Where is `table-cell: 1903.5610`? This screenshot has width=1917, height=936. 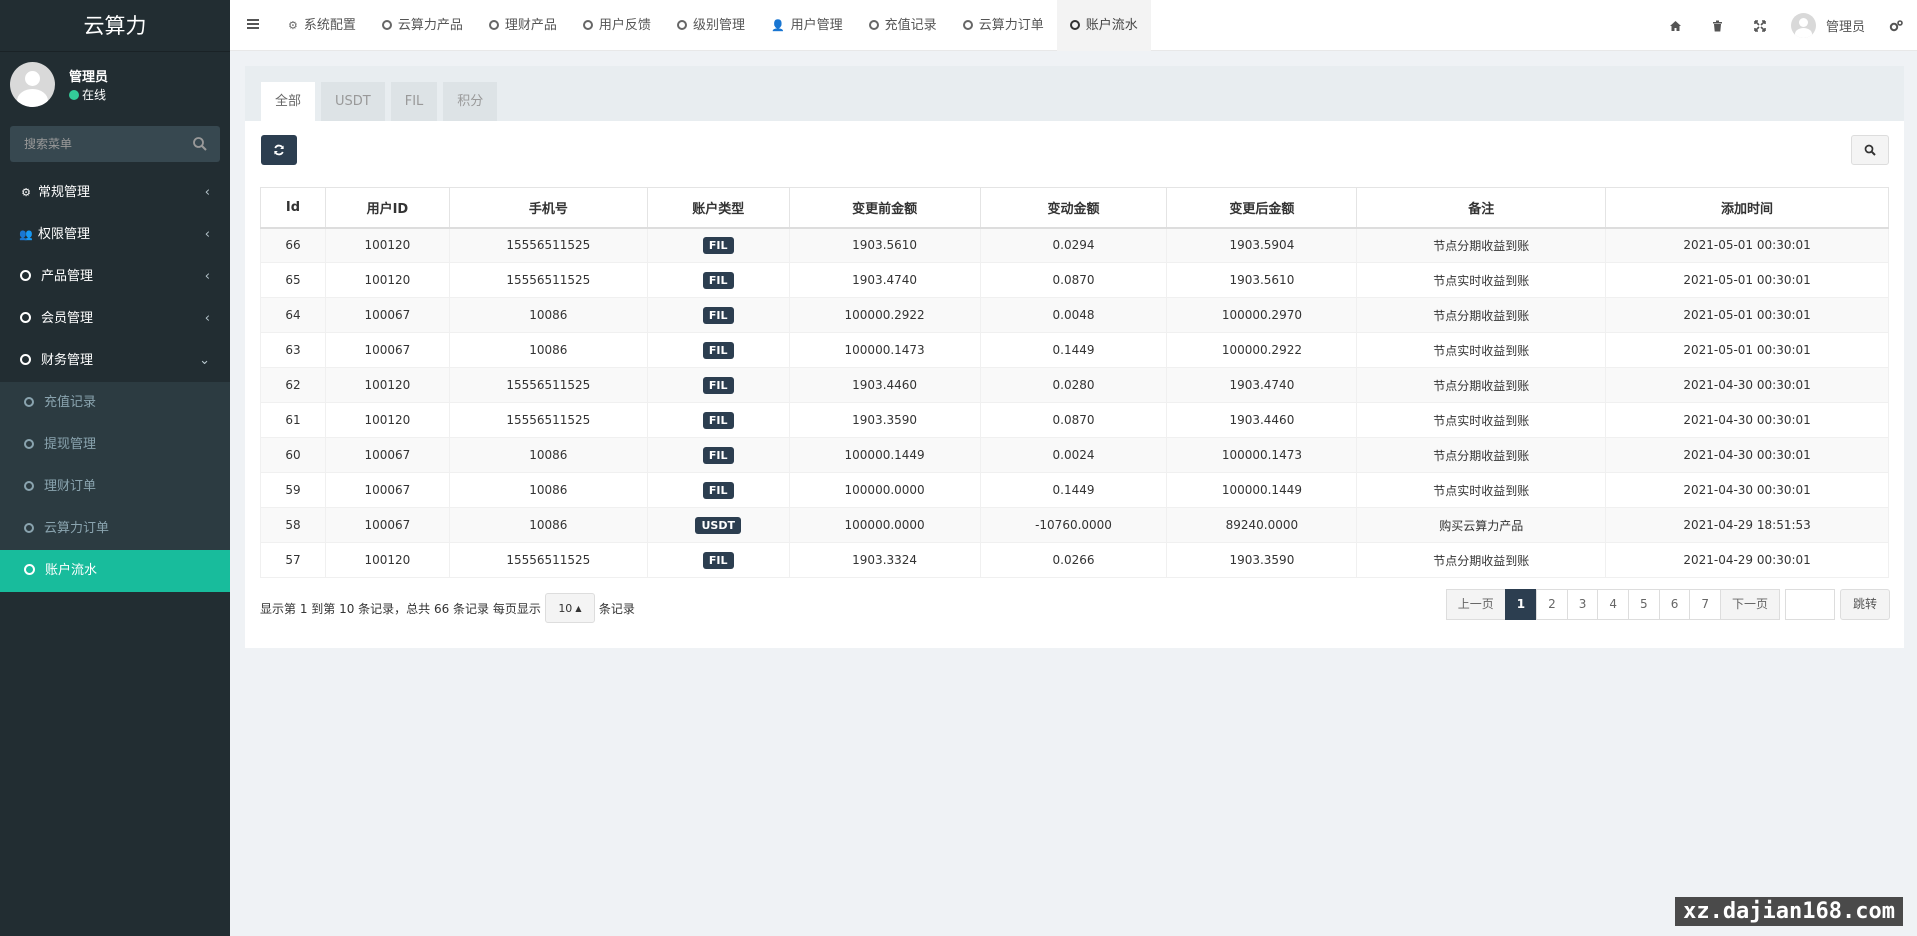
table-cell: 1903.5610 is located at coordinates (1262, 280).